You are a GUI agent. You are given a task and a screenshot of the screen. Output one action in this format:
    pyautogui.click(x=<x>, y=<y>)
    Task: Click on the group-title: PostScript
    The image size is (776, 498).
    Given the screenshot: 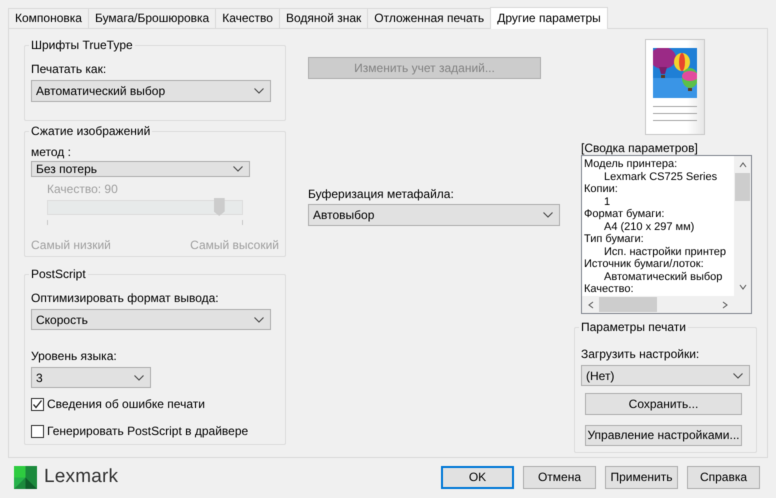 What is the action you would take?
    pyautogui.click(x=58, y=274)
    